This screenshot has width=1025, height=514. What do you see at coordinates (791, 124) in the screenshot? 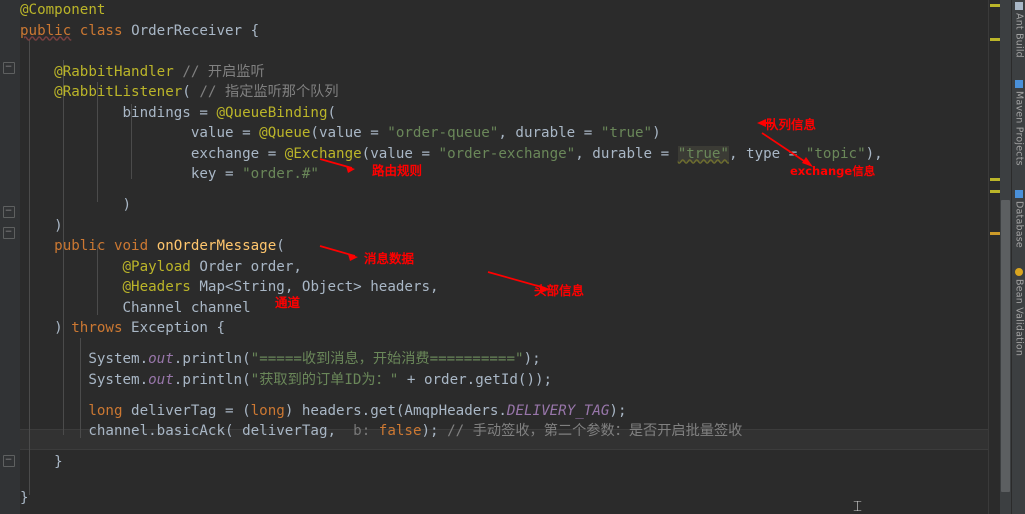
I see `annotation-queue-info: 队列信息` at bounding box center [791, 124].